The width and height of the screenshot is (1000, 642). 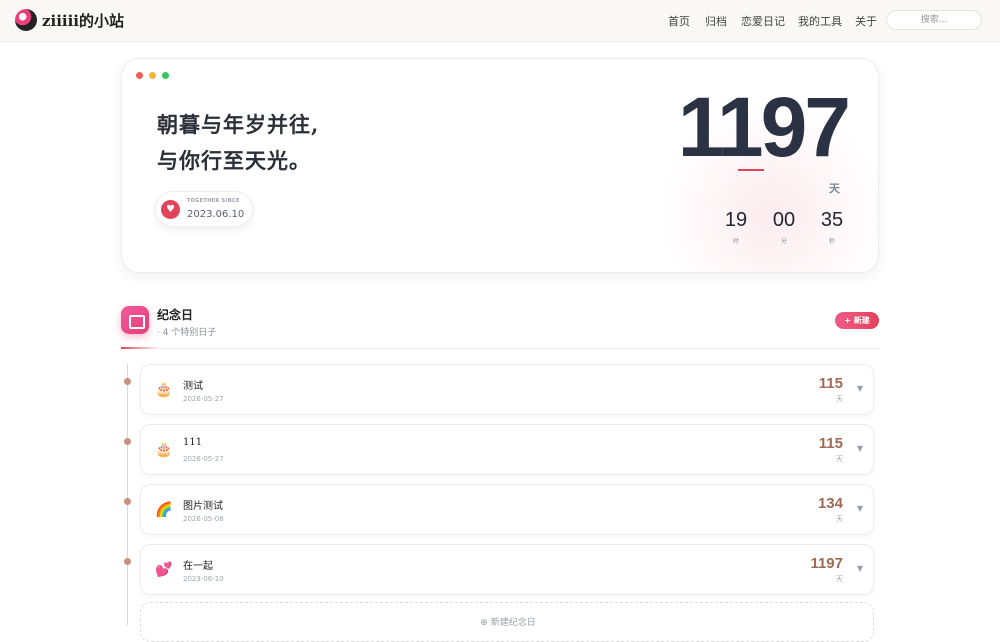 What do you see at coordinates (834, 188) in the screenshot?
I see `days-unit: 天` at bounding box center [834, 188].